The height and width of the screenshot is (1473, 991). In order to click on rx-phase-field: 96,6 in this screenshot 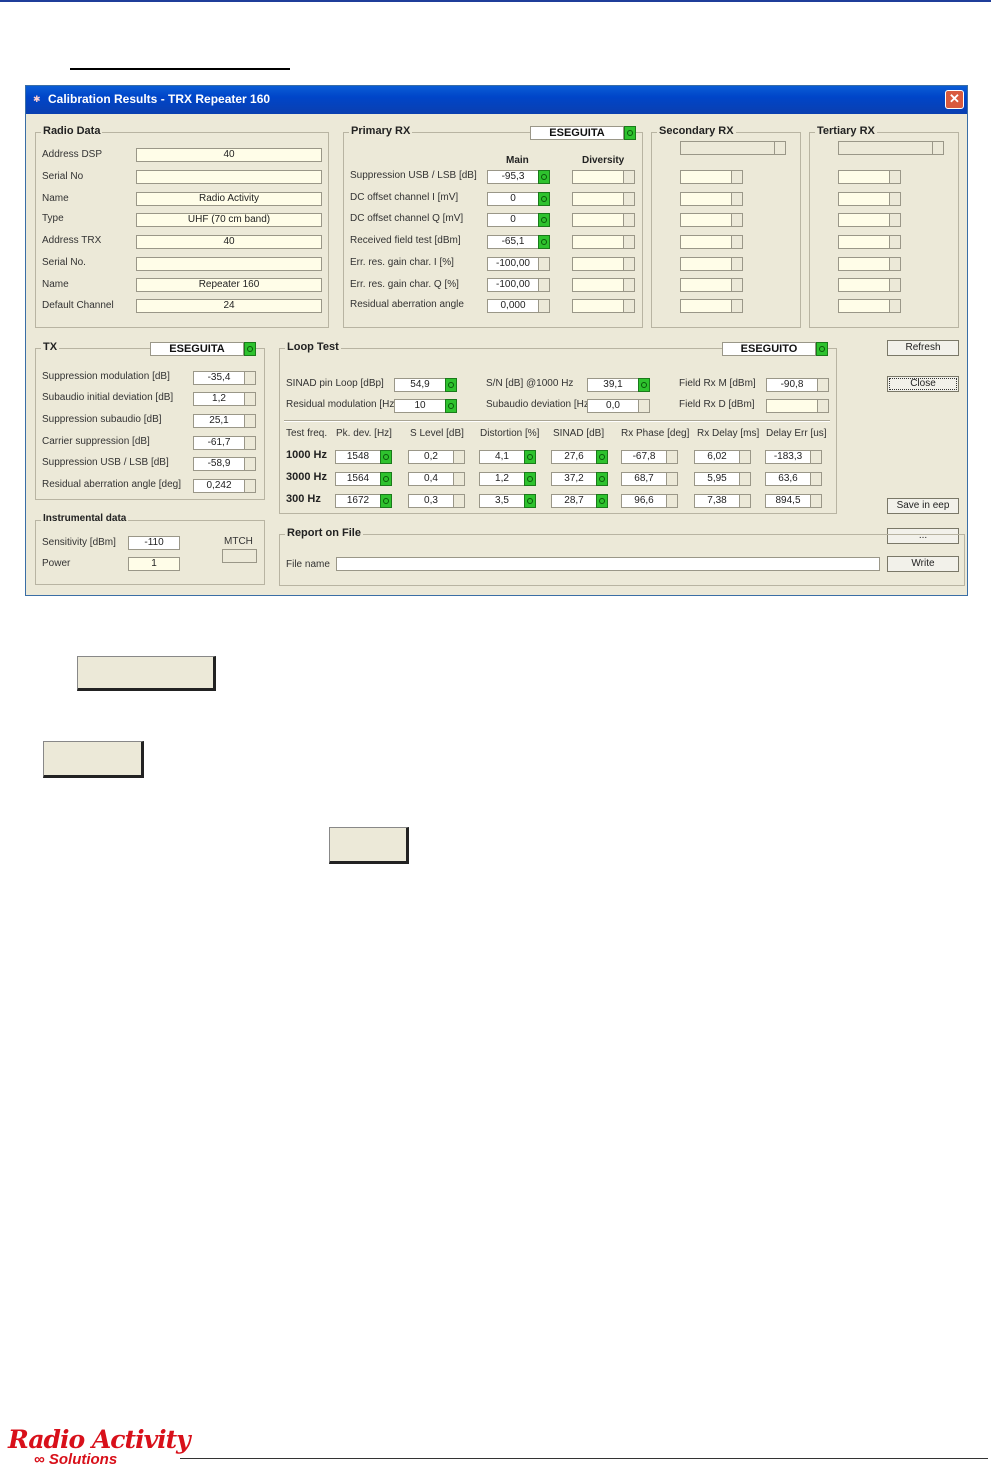, I will do `click(644, 501)`.